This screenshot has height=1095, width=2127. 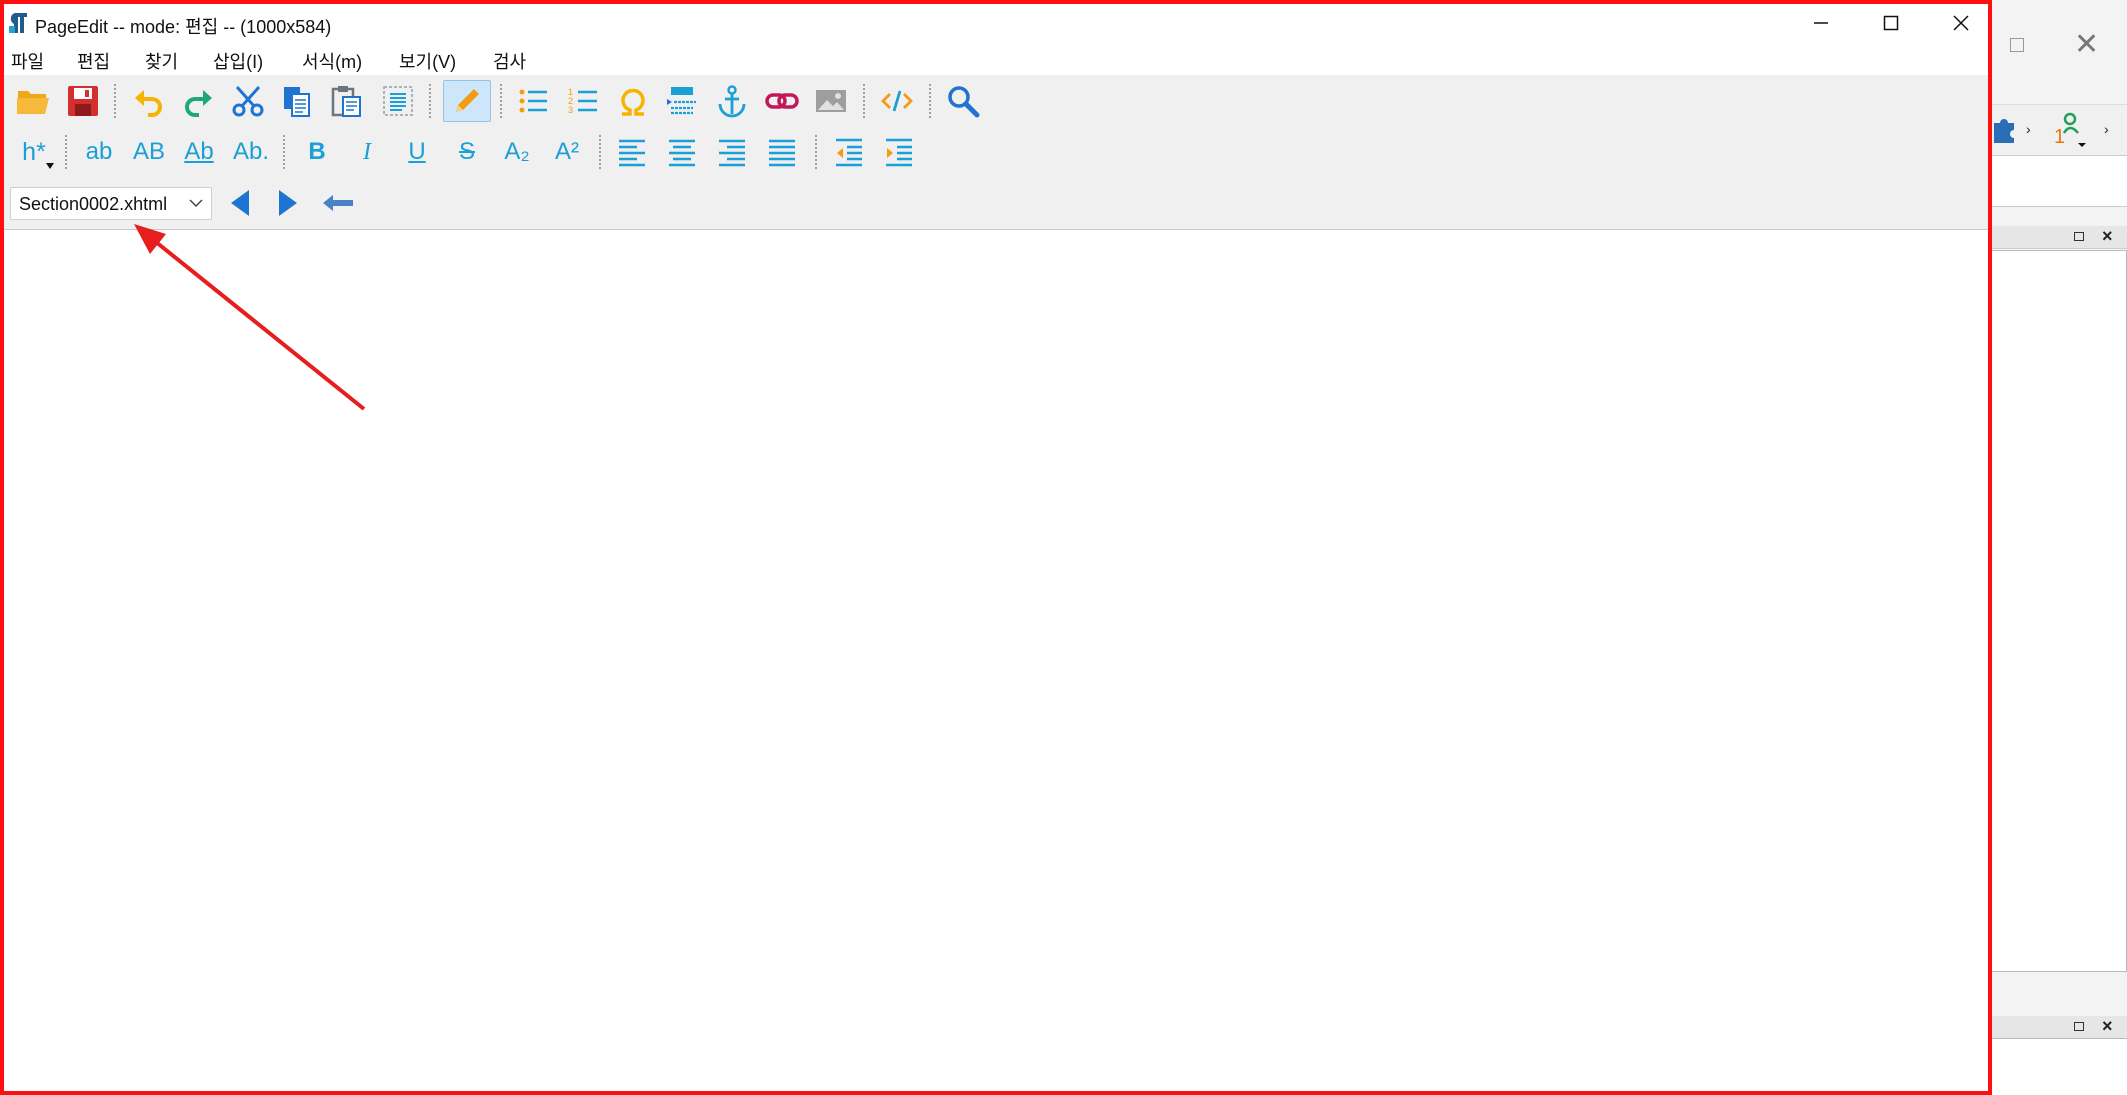 I want to click on puzzle-icon, so click(x=2005, y=128).